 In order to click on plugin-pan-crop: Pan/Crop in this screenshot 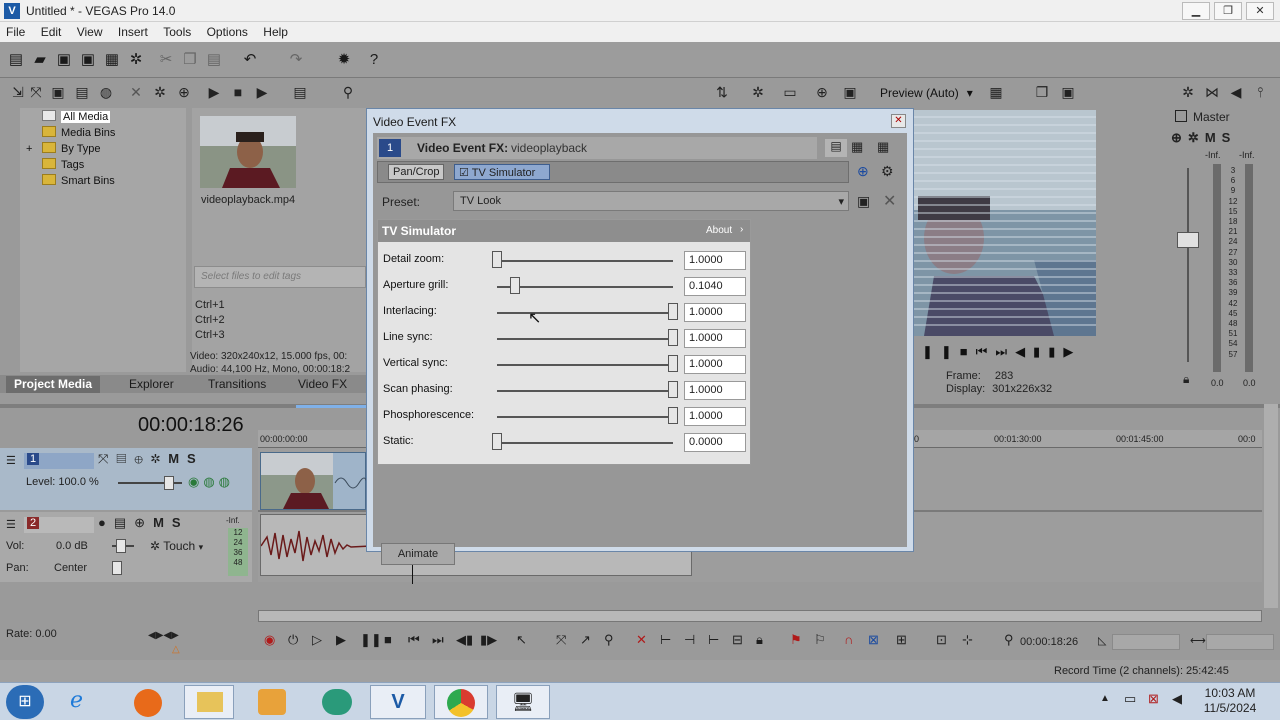, I will do `click(416, 172)`.